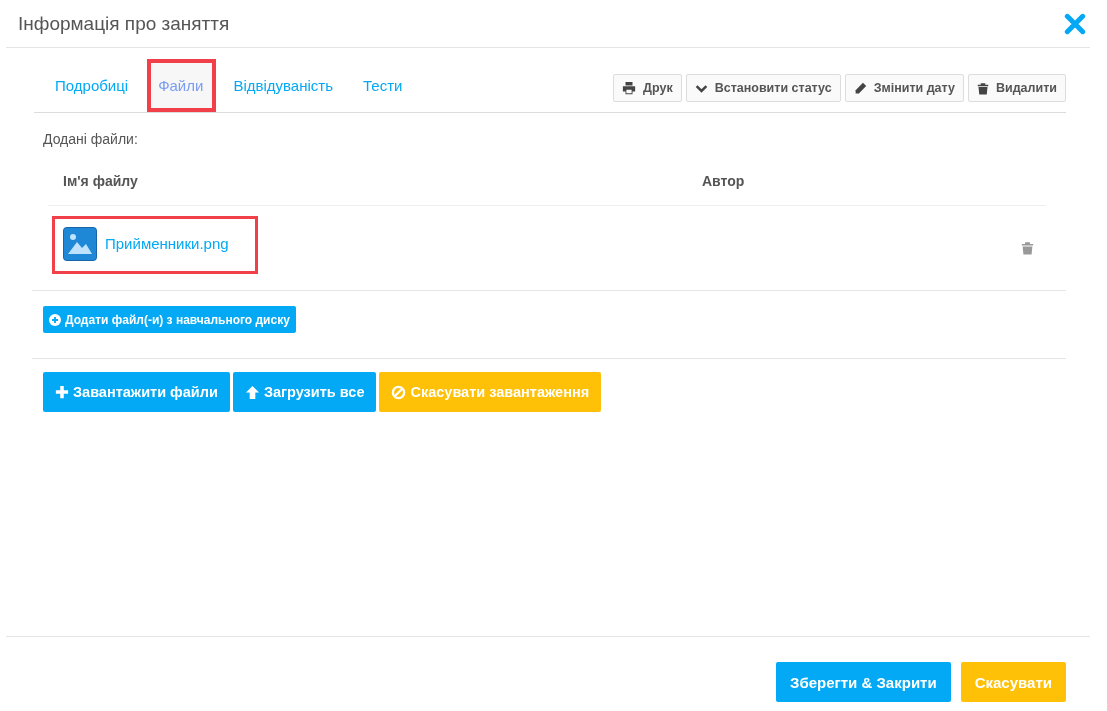 The width and height of the screenshot is (1107, 711). Describe the element at coordinates (304, 392) in the screenshot. I see `upload-all-button: Загрузить все` at that location.